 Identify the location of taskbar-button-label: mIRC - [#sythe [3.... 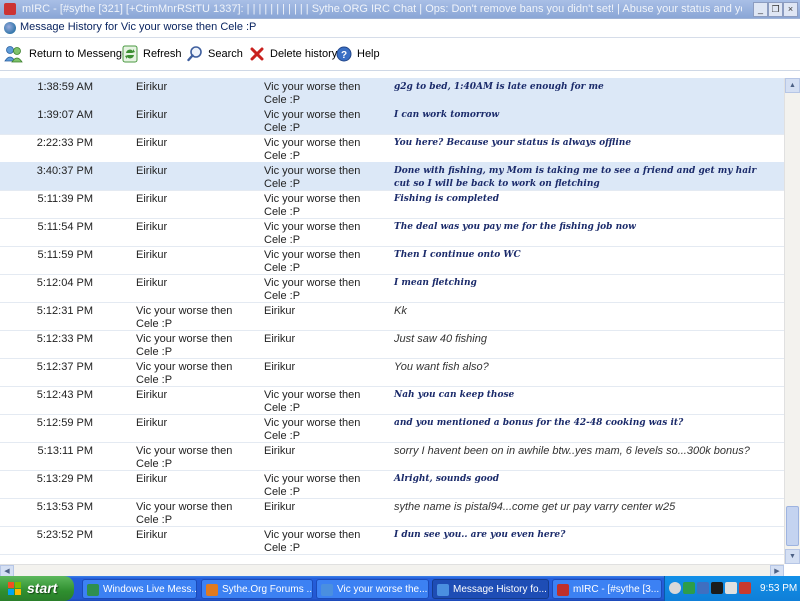
(616, 589).